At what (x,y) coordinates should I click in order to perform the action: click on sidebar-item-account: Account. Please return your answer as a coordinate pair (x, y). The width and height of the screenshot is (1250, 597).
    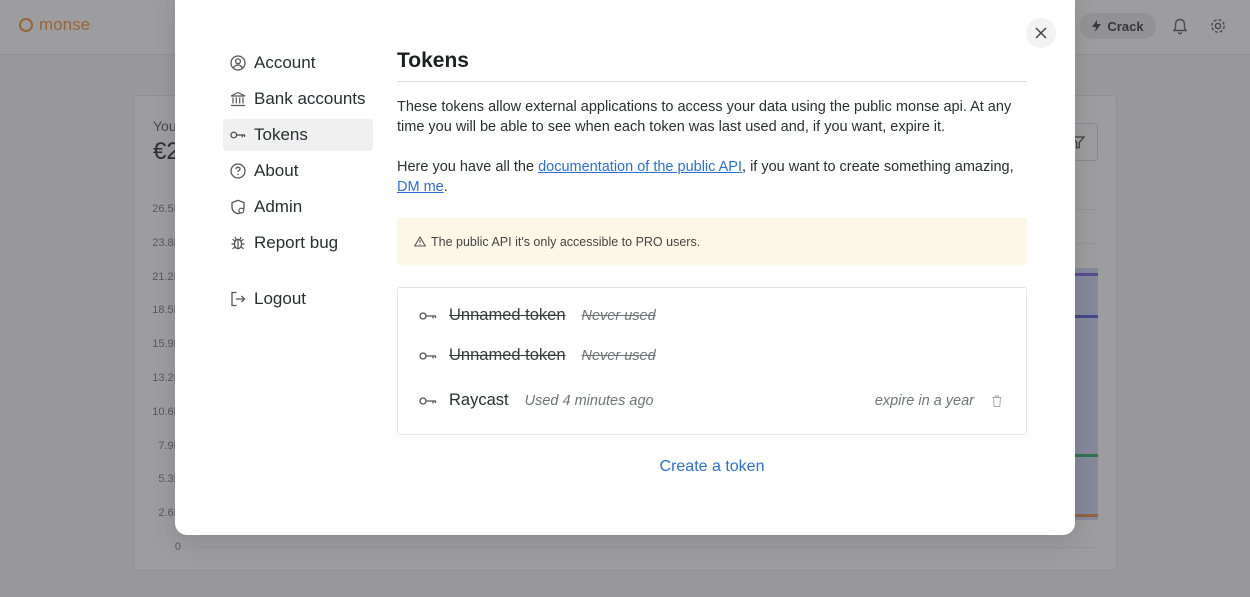
    Looking at the image, I should click on (298, 63).